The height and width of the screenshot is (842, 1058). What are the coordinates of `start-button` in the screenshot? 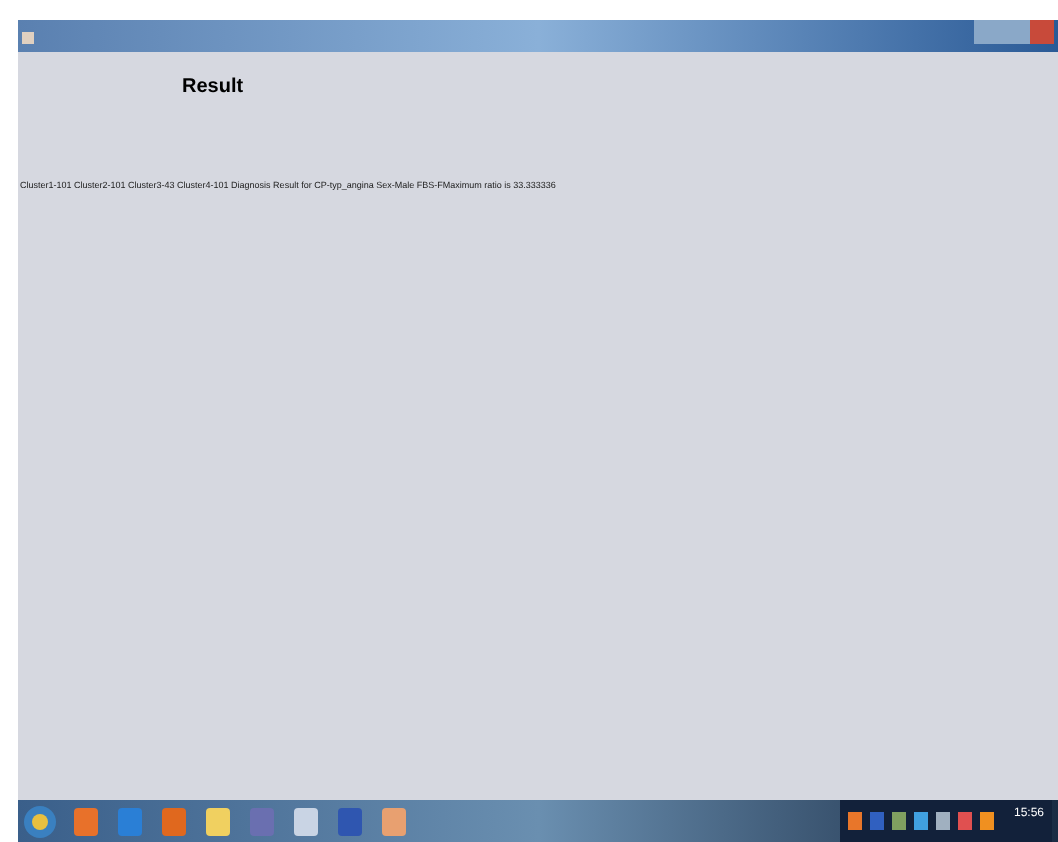 It's located at (40, 821).